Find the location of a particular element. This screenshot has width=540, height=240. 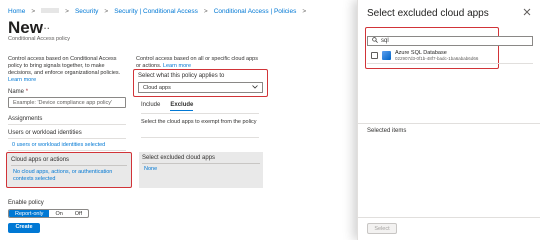

learn-more-link: Learn more is located at coordinates (22, 80).